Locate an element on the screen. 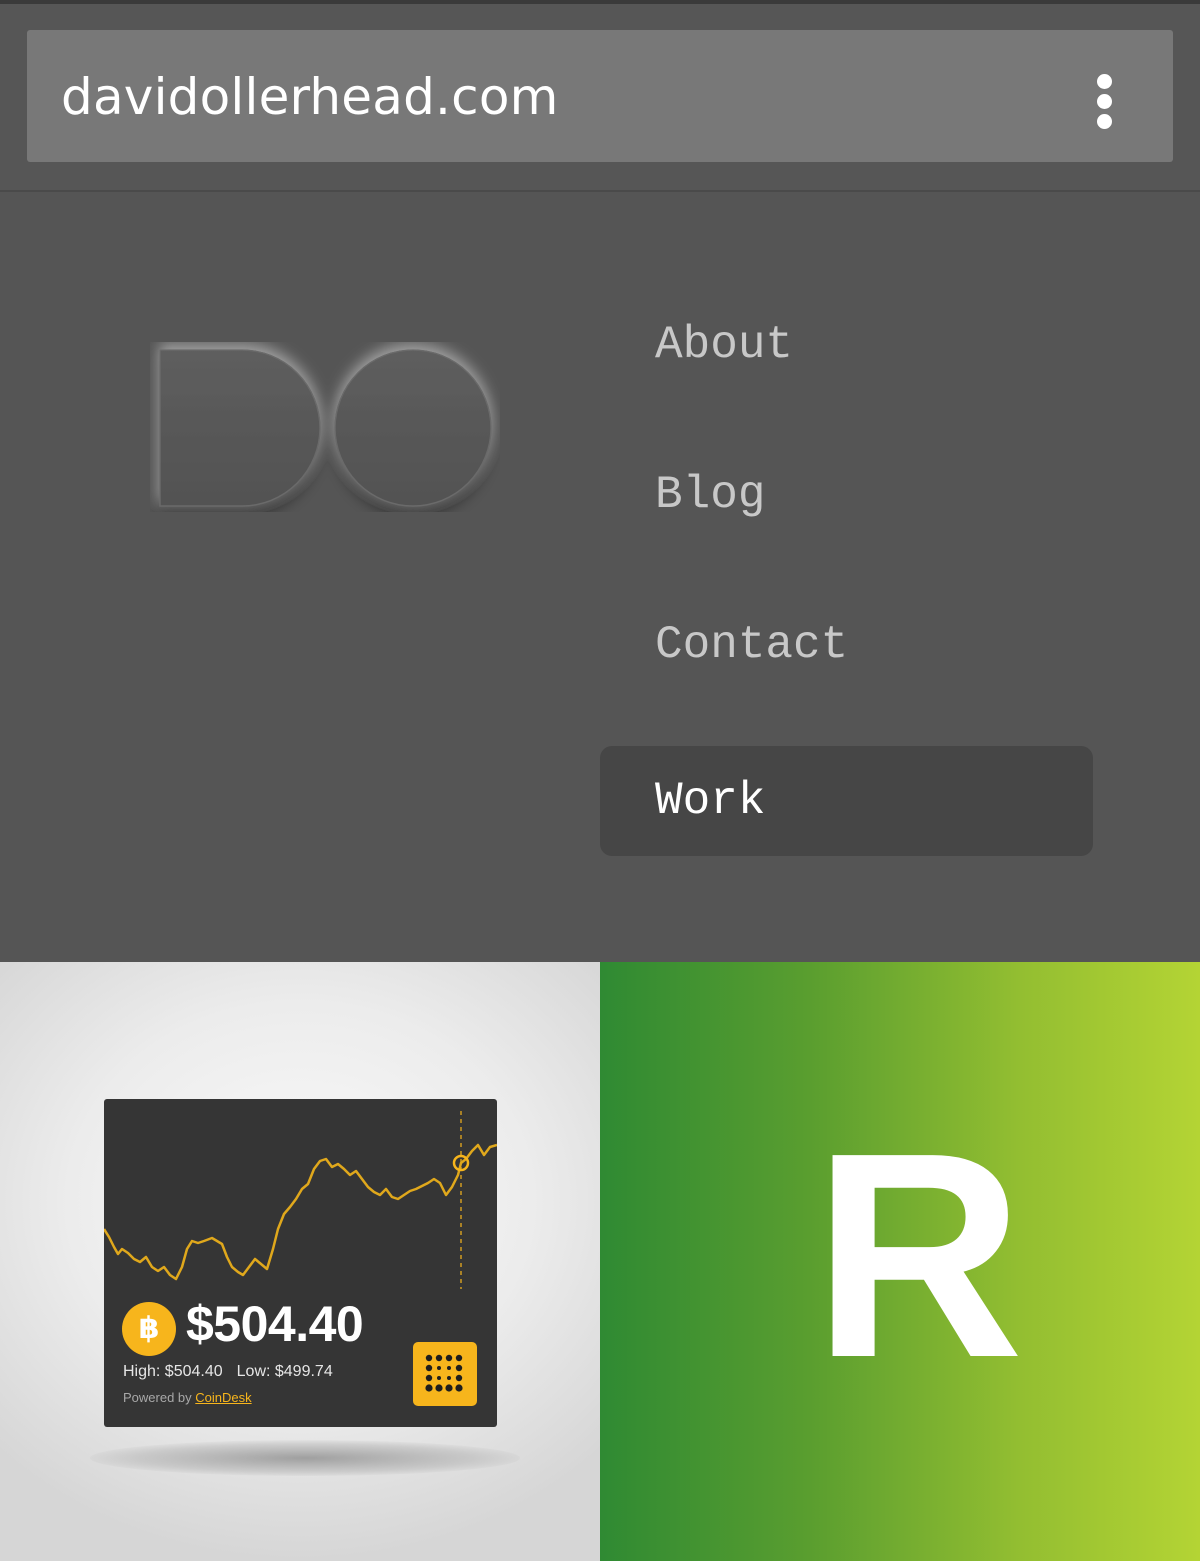 The image size is (1200, 1561). r-logo-letter: R is located at coordinates (918, 1255).